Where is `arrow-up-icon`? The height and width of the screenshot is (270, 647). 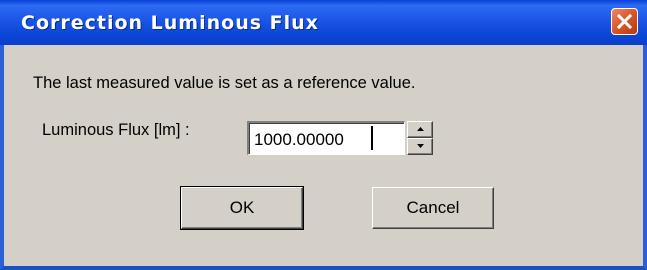
arrow-up-icon is located at coordinates (420, 129).